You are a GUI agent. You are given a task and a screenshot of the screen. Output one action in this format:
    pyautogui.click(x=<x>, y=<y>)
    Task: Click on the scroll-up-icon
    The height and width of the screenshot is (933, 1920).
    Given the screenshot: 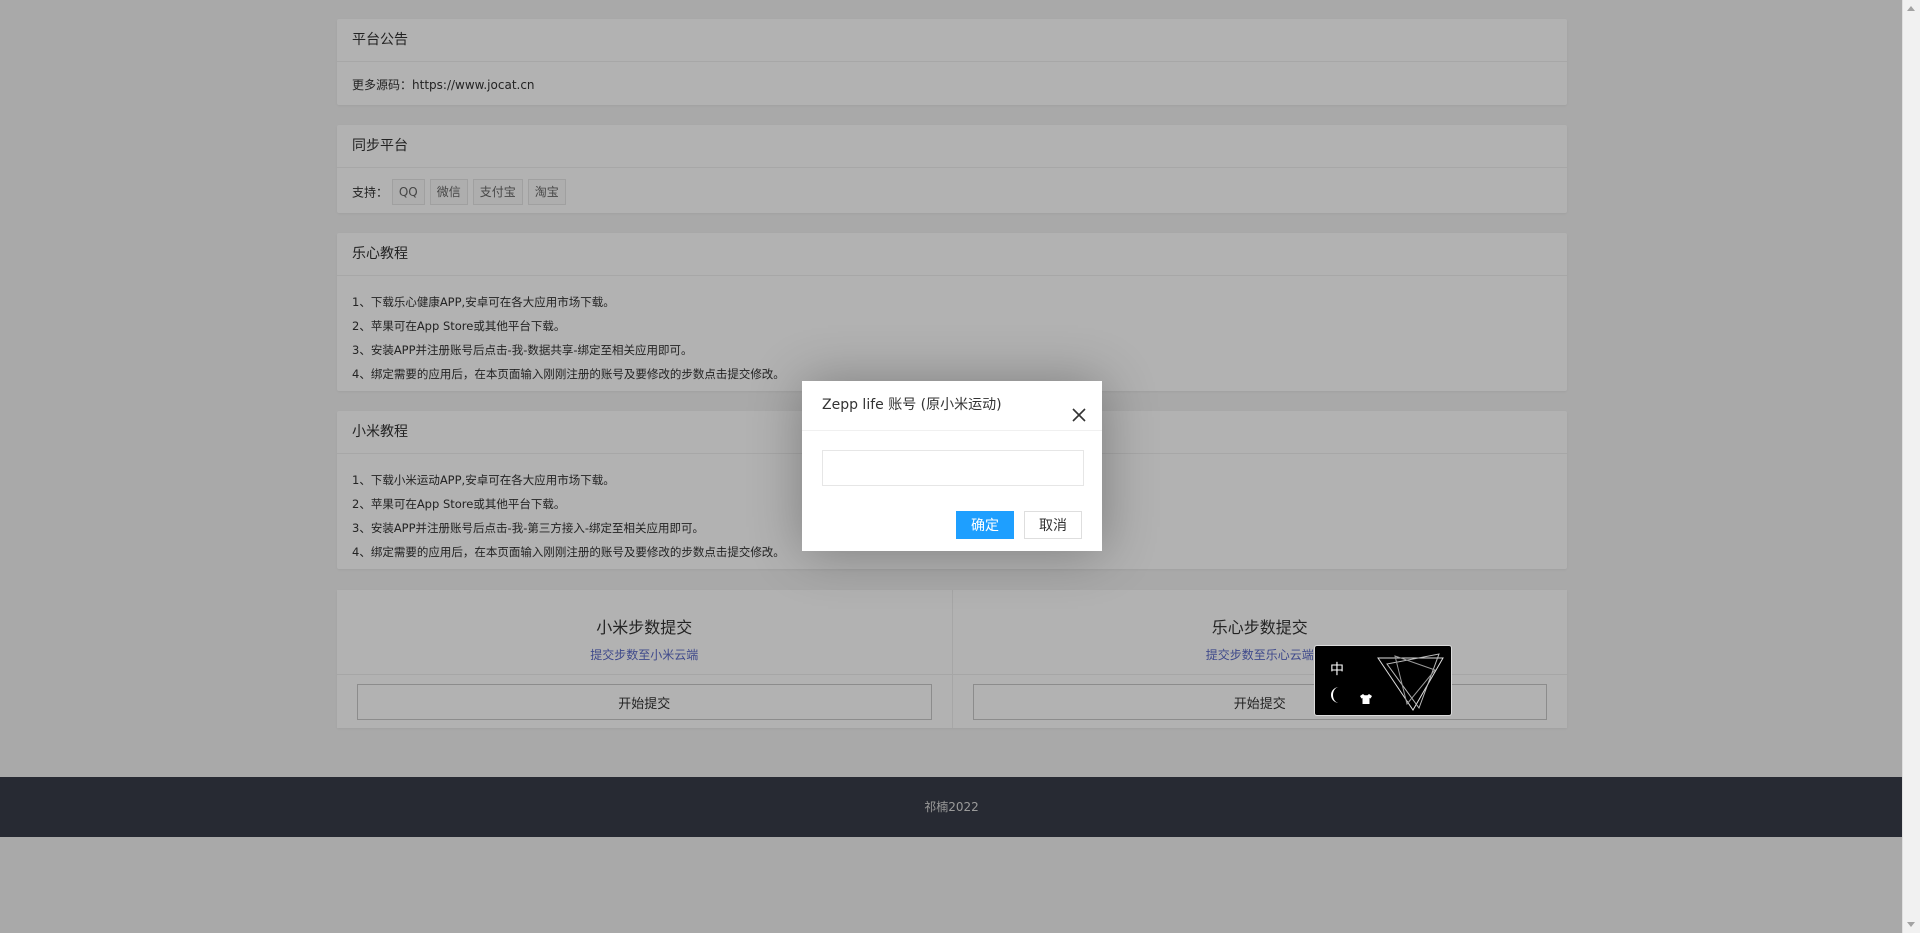 What is the action you would take?
    pyautogui.click(x=1911, y=8)
    